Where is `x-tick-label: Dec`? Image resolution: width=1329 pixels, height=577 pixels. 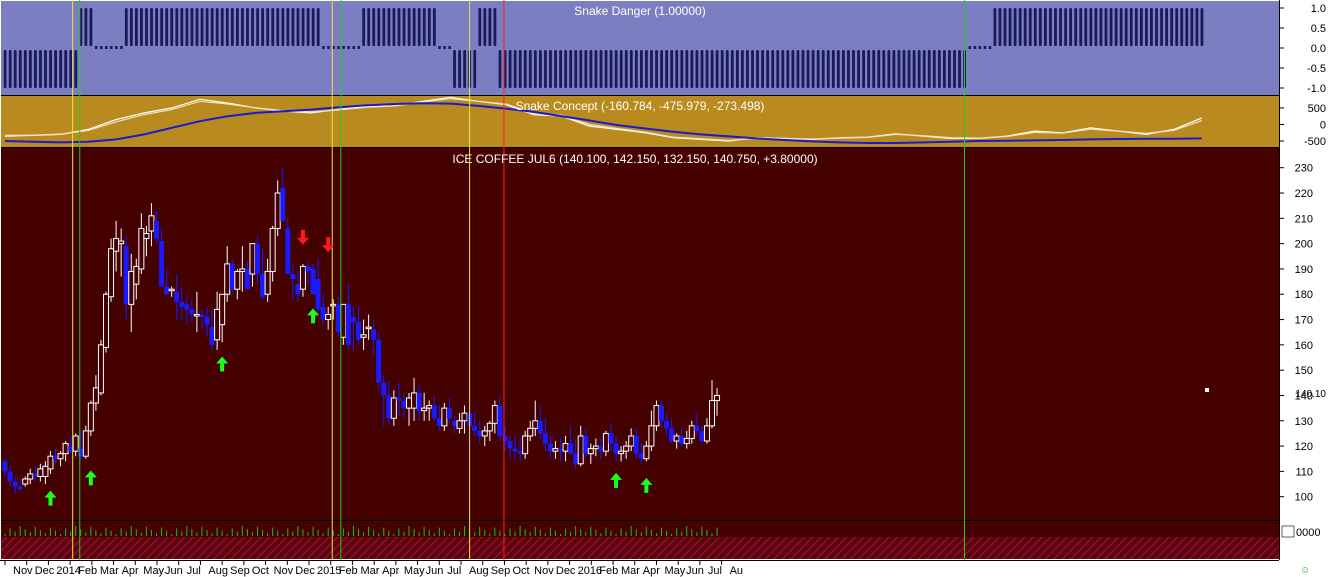 x-tick-label: Dec is located at coordinates (305, 571).